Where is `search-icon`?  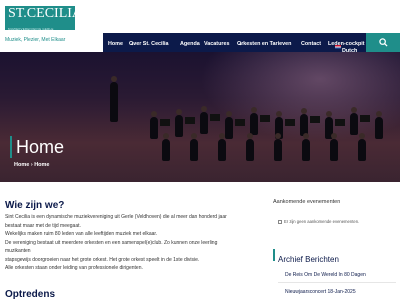
search-icon is located at coordinates (383, 42).